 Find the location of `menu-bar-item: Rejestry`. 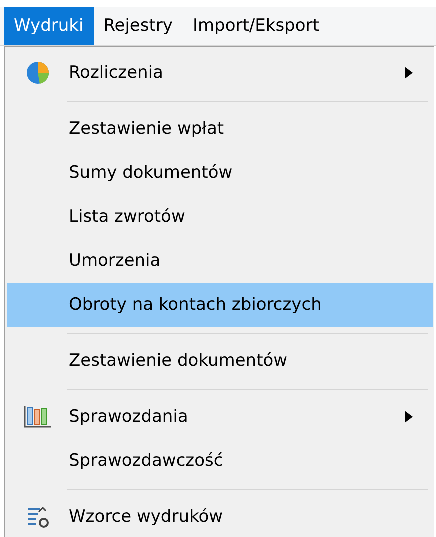

menu-bar-item: Rejestry is located at coordinates (138, 26).